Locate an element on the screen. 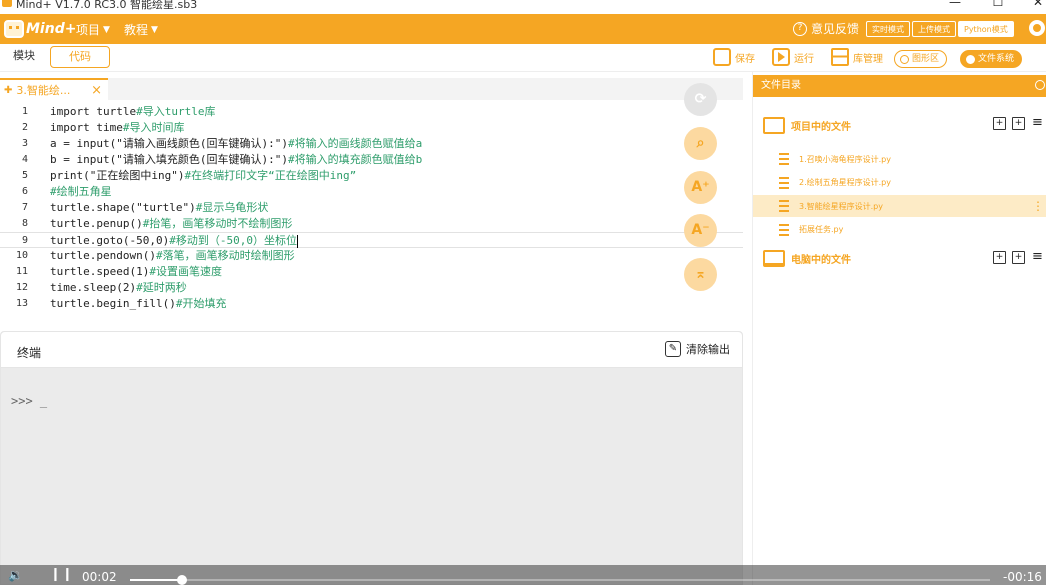  scroll-top-button: ⌅ is located at coordinates (700, 274).